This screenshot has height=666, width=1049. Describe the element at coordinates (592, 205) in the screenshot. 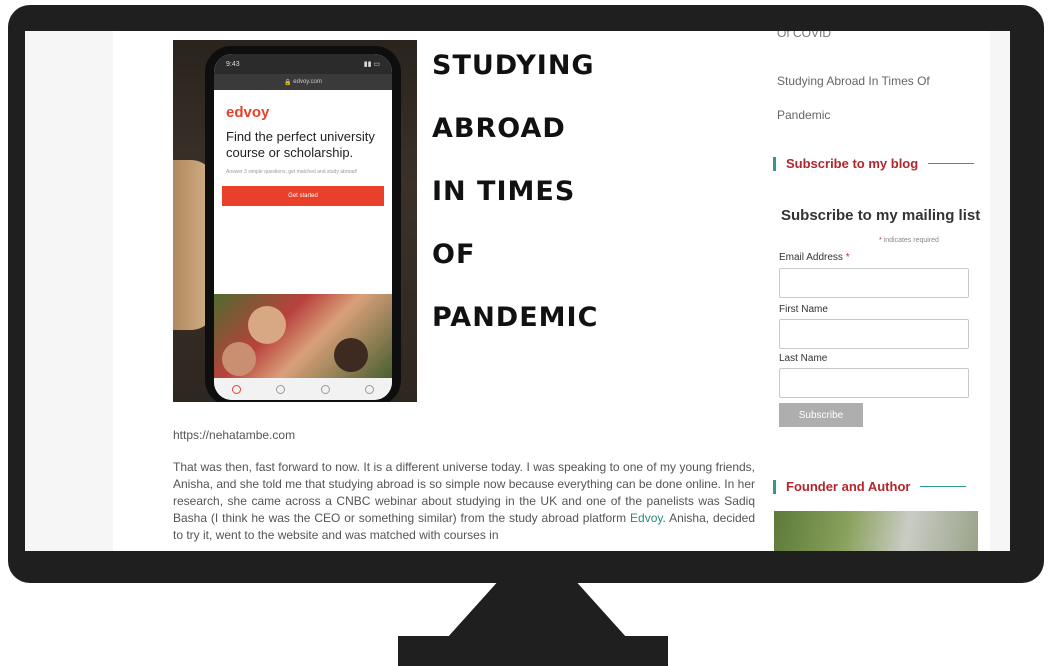

I see `article-title: STUDYING ABROAD IN TIMES OF PANDEMIC` at that location.